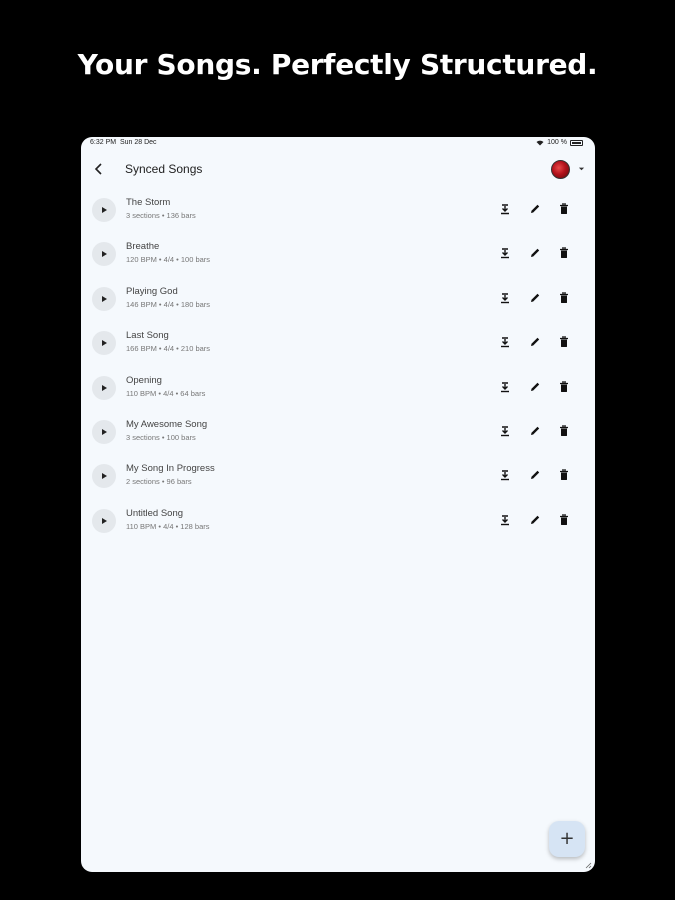  I want to click on song-title: Breathe, so click(143, 247).